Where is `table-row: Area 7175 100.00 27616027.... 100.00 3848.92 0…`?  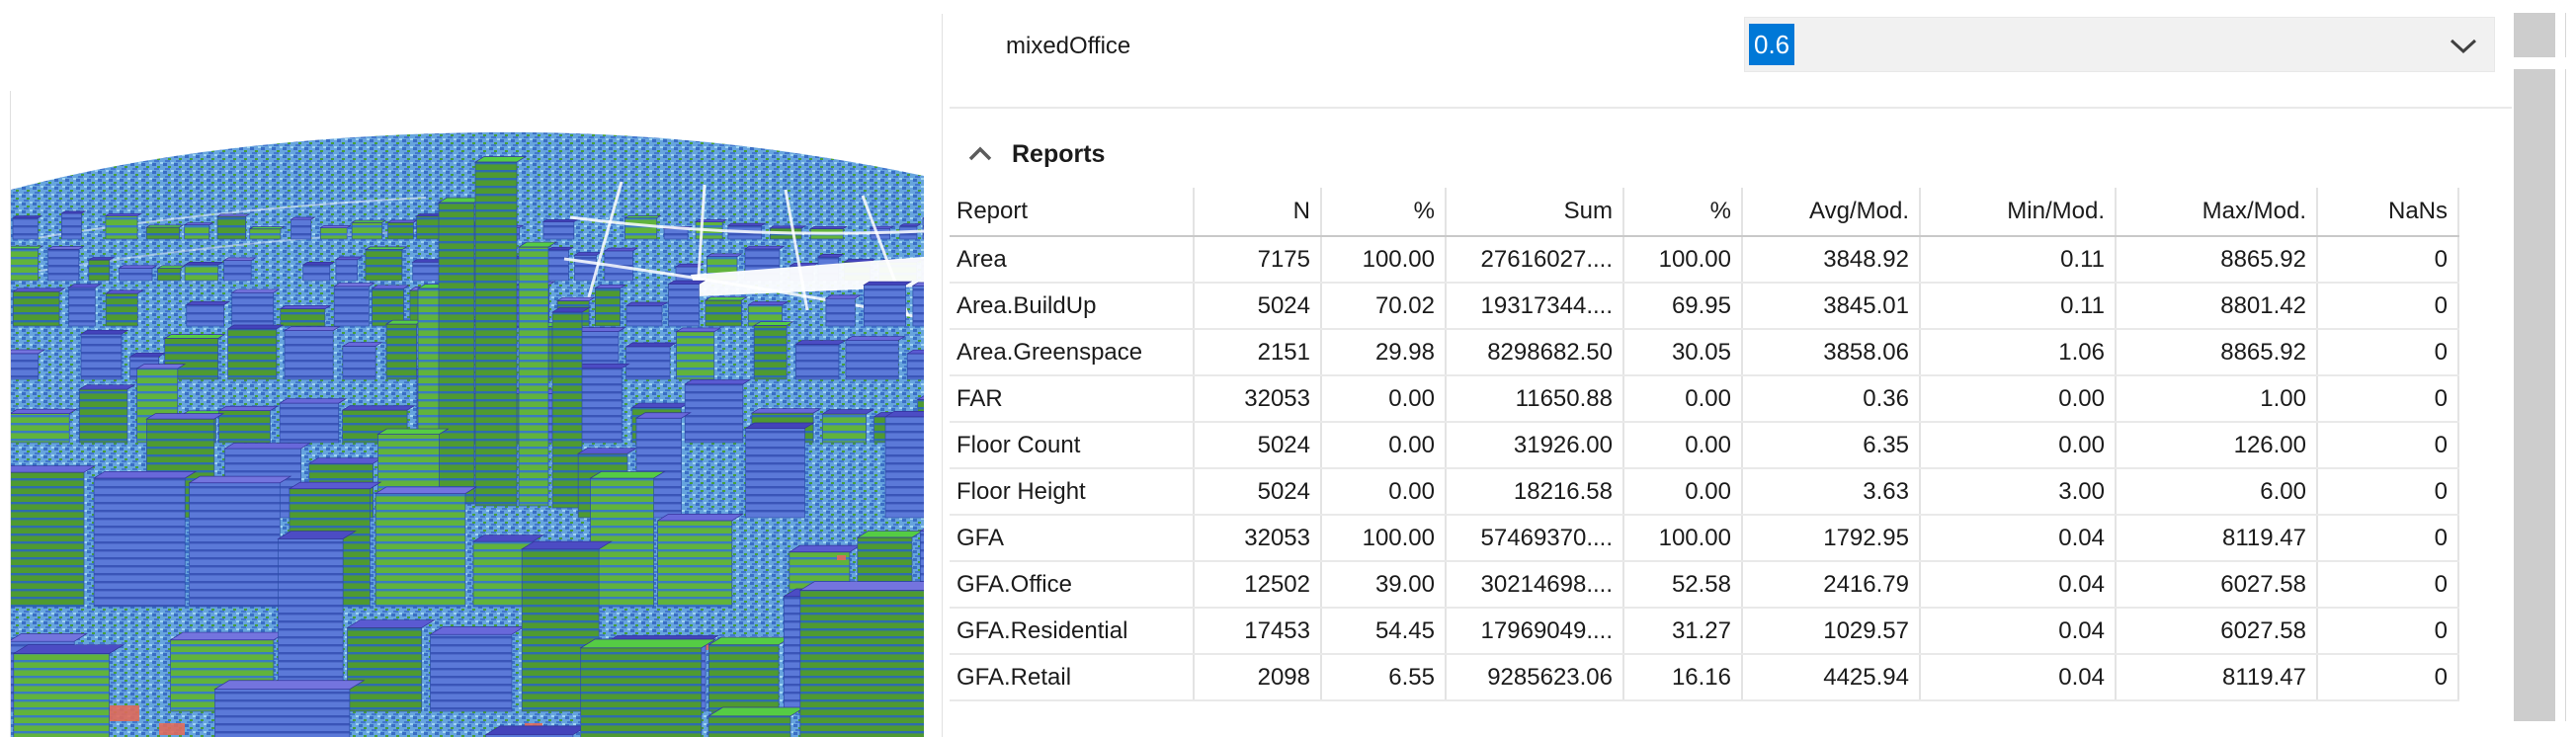
table-row: Area 7175 100.00 27616027.... 100.00 3848.92 0… is located at coordinates (1731, 260).